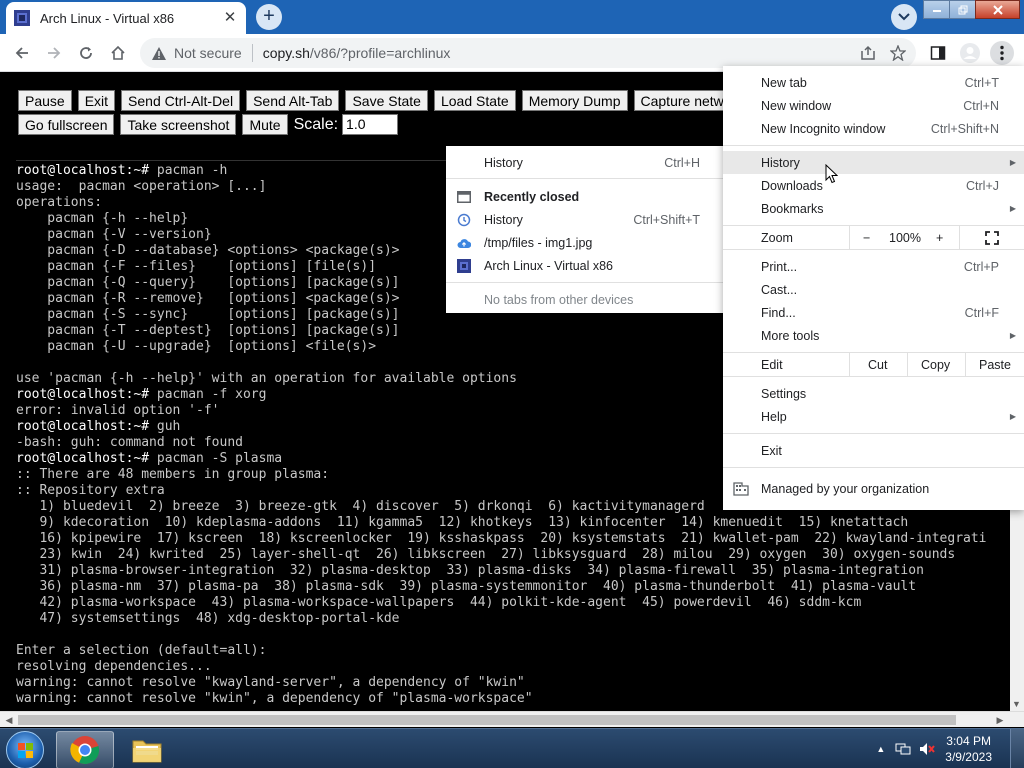 The image size is (1024, 768). Describe the element at coordinates (141, 170) in the screenshot. I see `prompt-suffix: :~#` at that location.